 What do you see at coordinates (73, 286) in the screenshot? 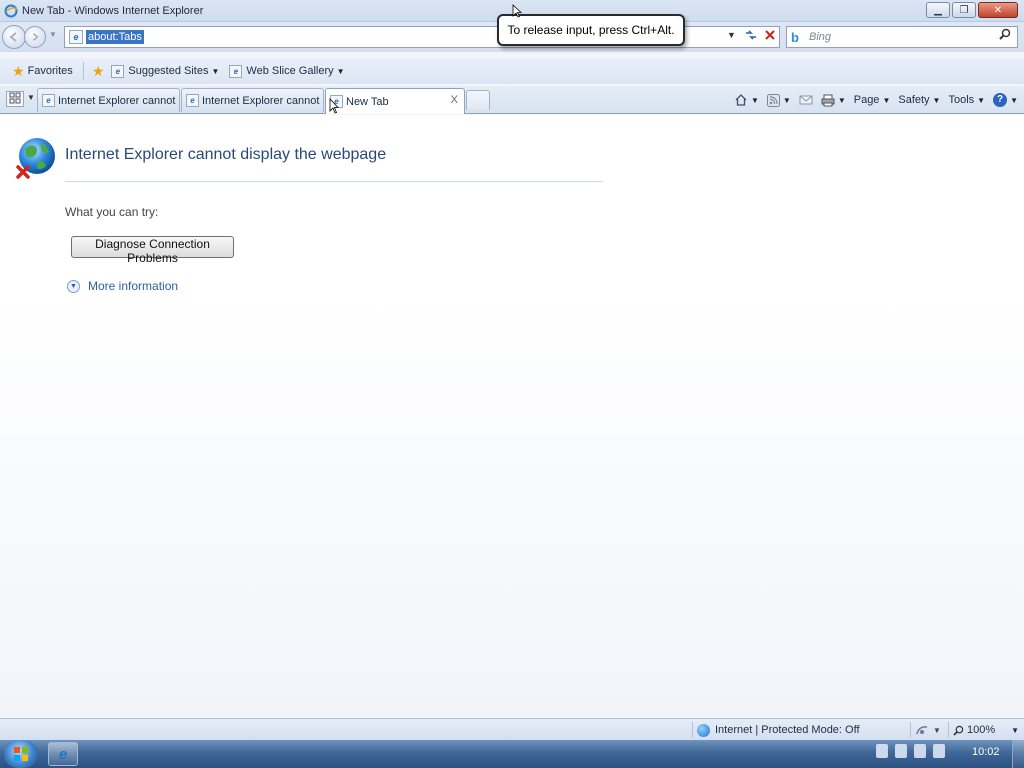
I see `expand-chevron-icon: ▼` at bounding box center [73, 286].